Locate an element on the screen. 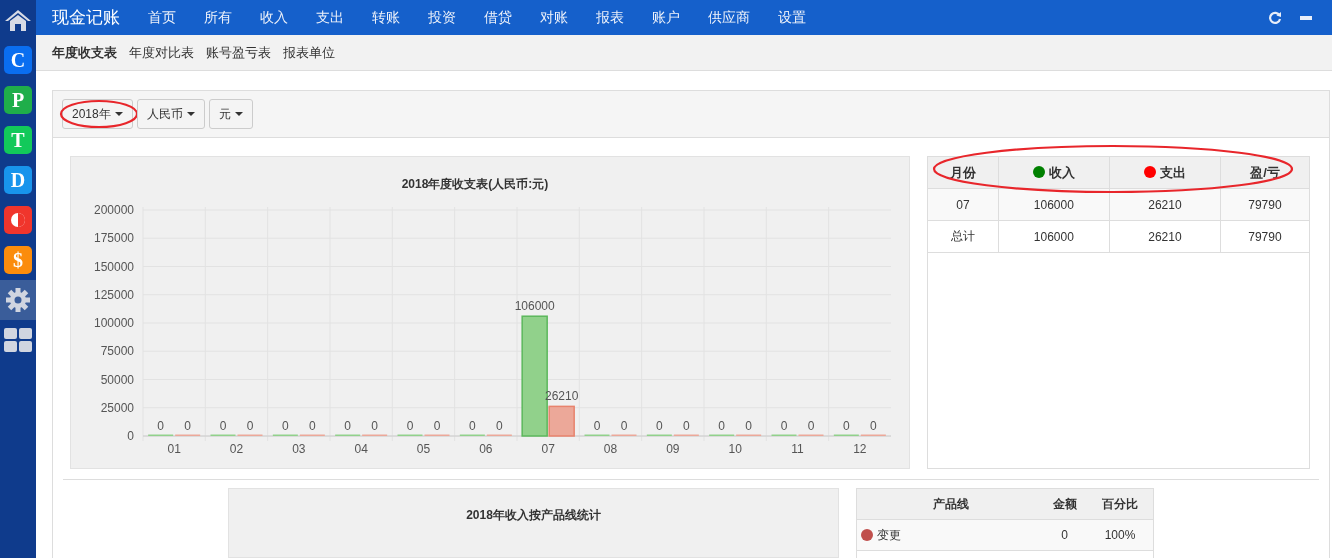 The height and width of the screenshot is (558, 1332). axis-label: 11 is located at coordinates (797, 449).